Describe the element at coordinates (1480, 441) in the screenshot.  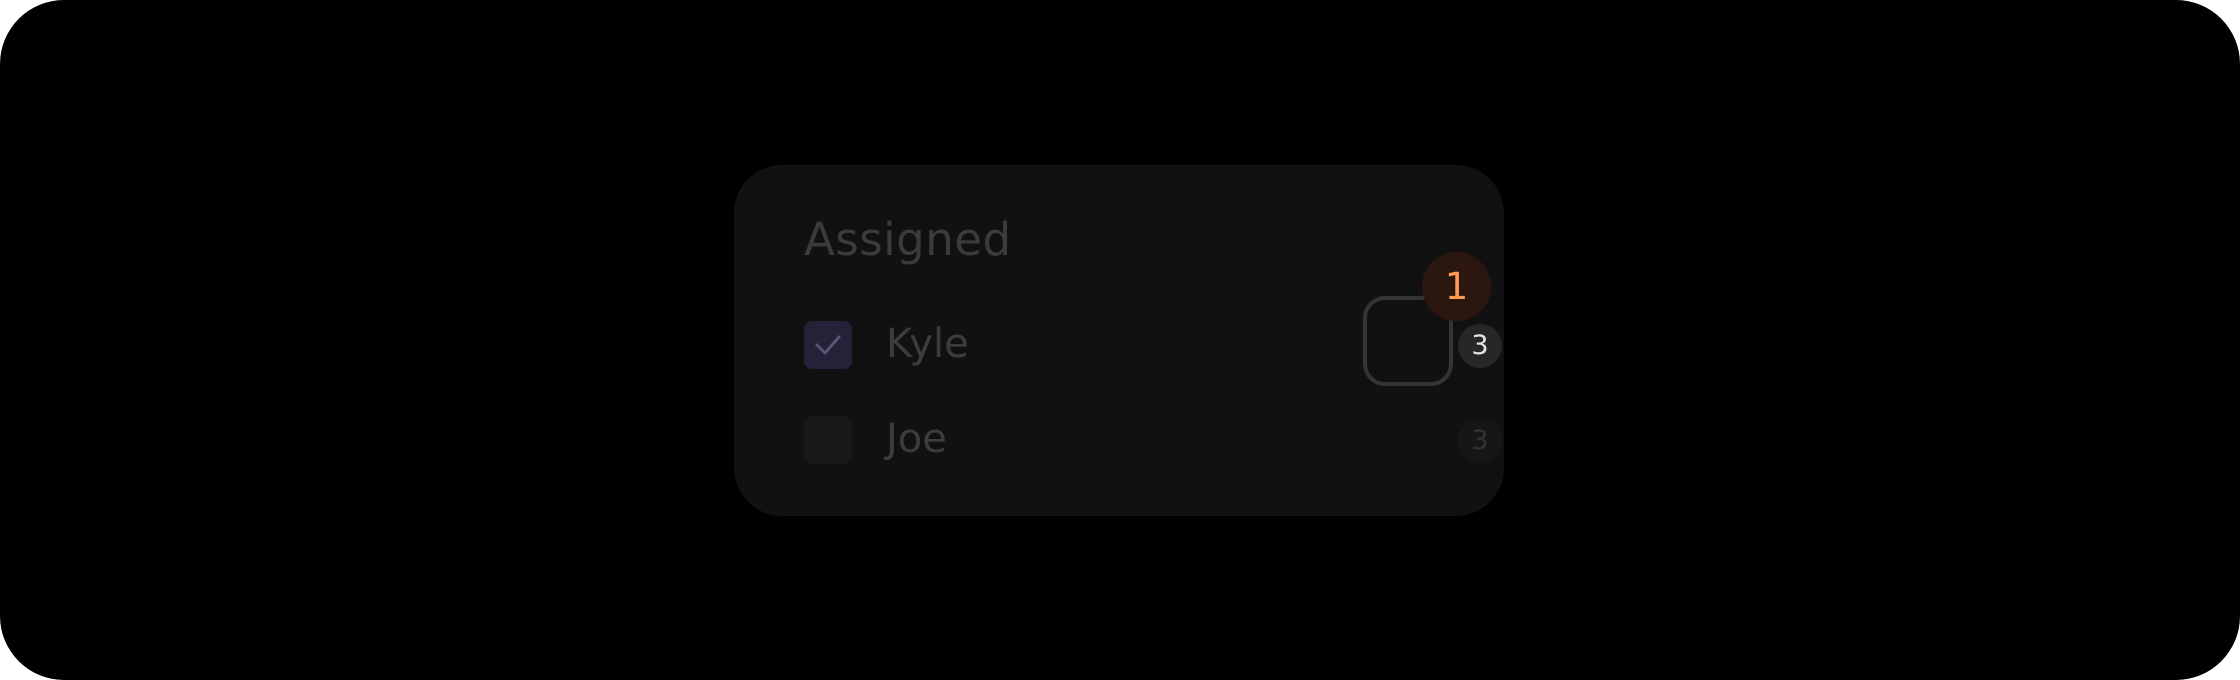
I see `count-badge-joe: 3` at that location.